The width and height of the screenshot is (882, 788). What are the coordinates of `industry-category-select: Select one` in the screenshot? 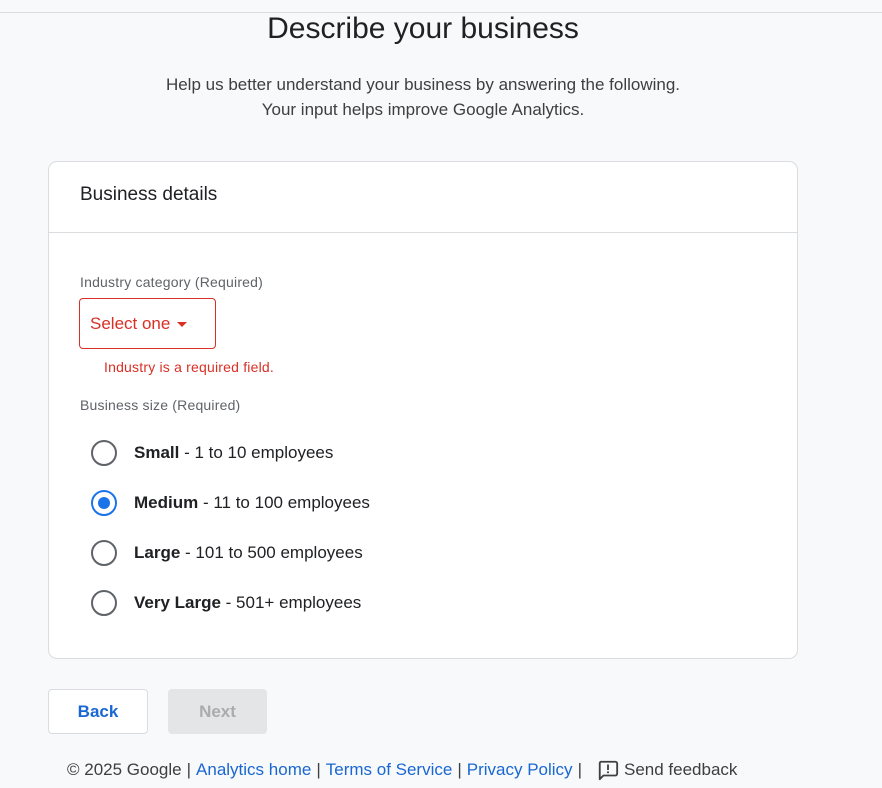 It's located at (147, 323).